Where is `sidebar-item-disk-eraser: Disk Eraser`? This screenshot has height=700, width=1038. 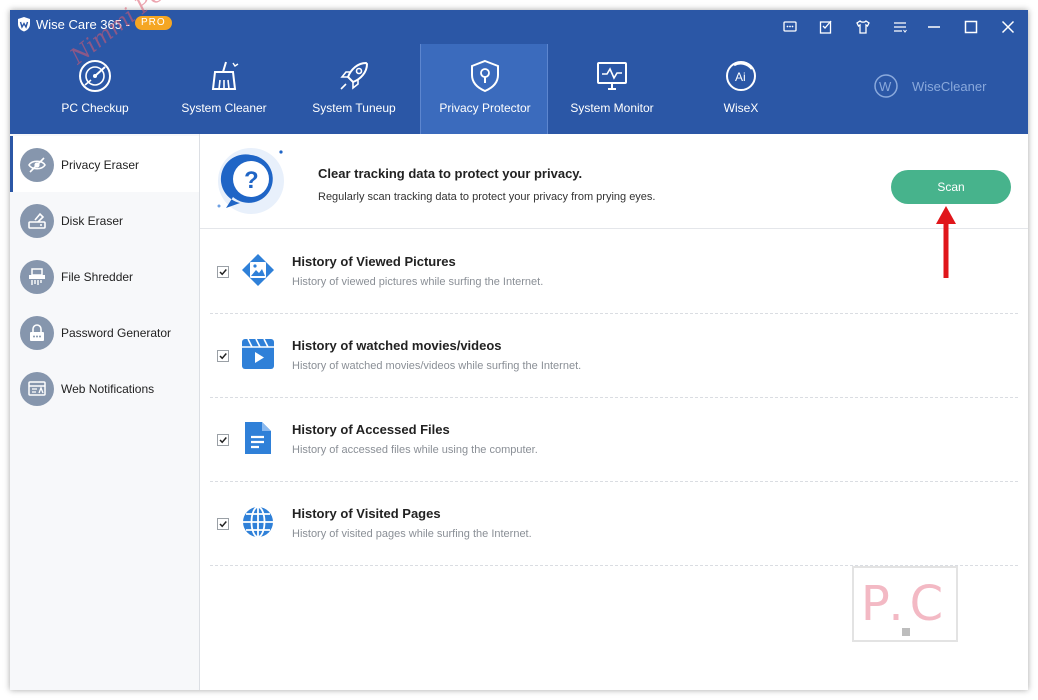
sidebar-item-disk-eraser: Disk Eraser is located at coordinates (104, 220).